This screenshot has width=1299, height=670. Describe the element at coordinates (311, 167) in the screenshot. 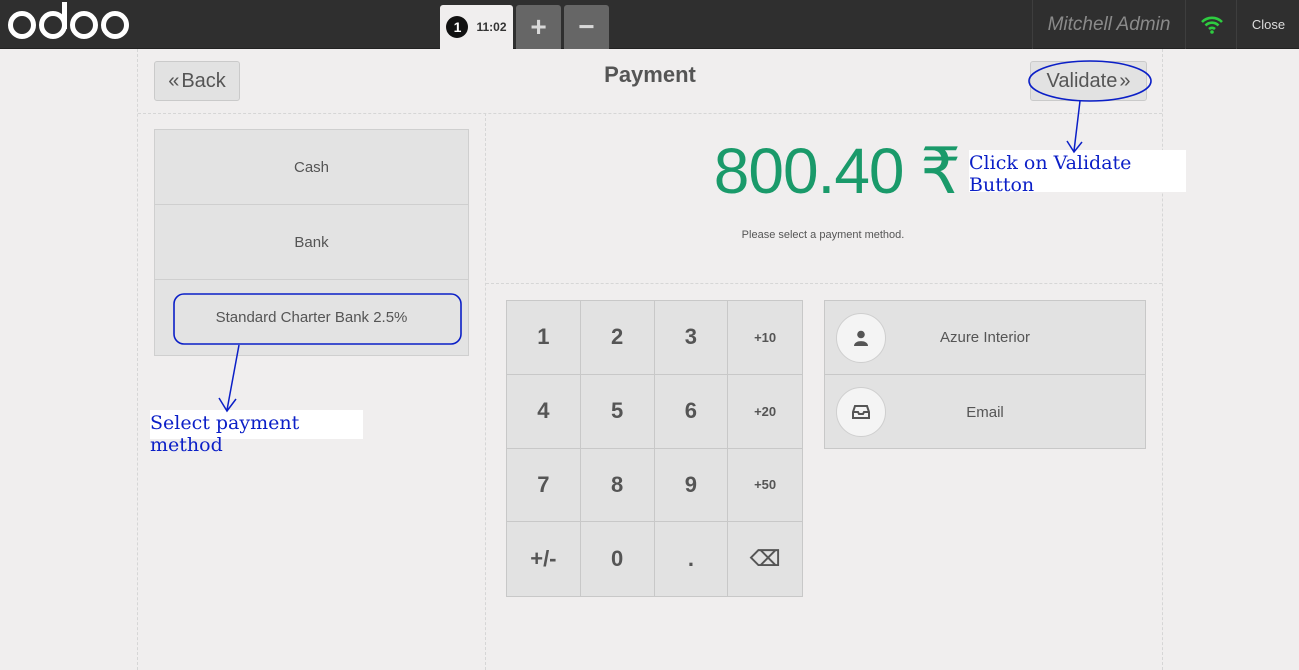

I see `payment-method-cash: Cash` at that location.